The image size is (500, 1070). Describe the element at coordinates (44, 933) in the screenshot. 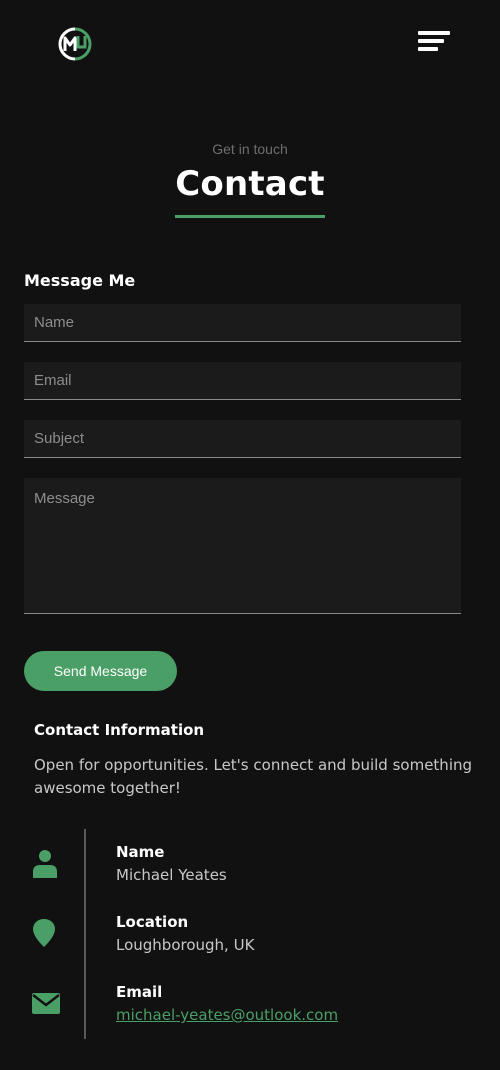

I see `location-pin-icon` at that location.